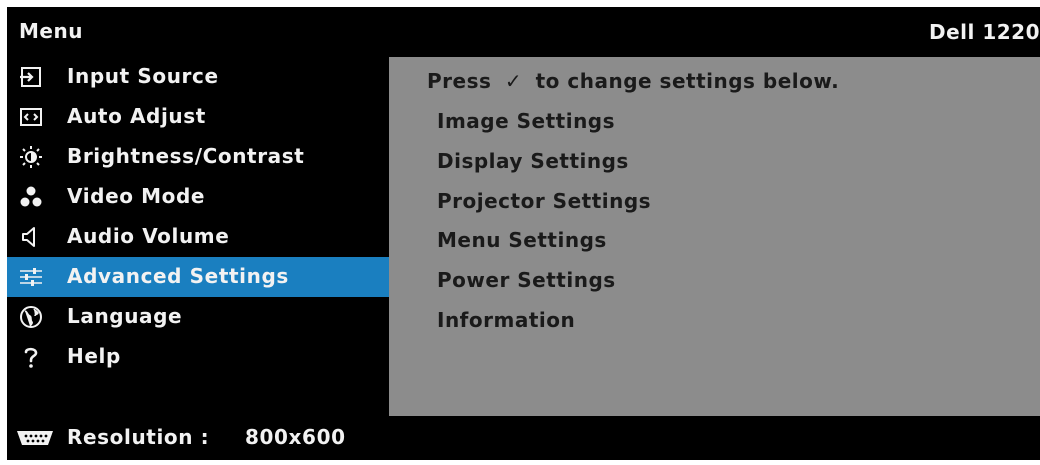  I want to click on submenu-image-settings: Image Settings, so click(526, 121).